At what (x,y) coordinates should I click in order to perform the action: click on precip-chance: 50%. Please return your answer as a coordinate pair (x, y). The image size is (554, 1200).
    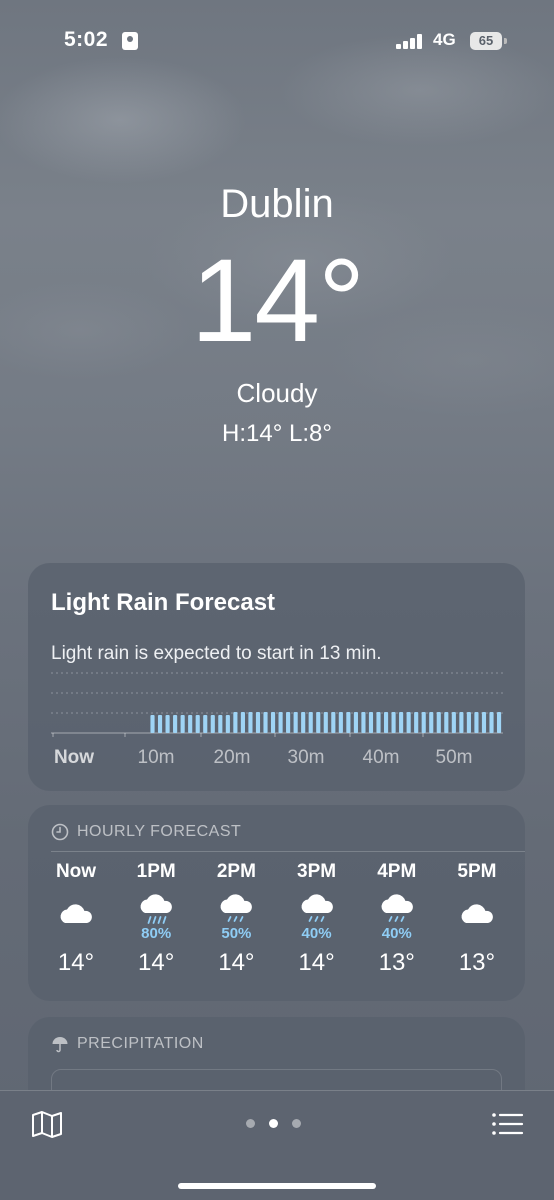
    Looking at the image, I should click on (236, 933).